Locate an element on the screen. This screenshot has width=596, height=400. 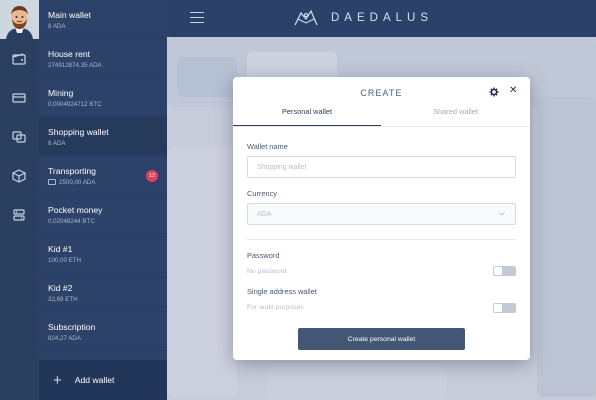
password-hint: No password is located at coordinates (267, 271).